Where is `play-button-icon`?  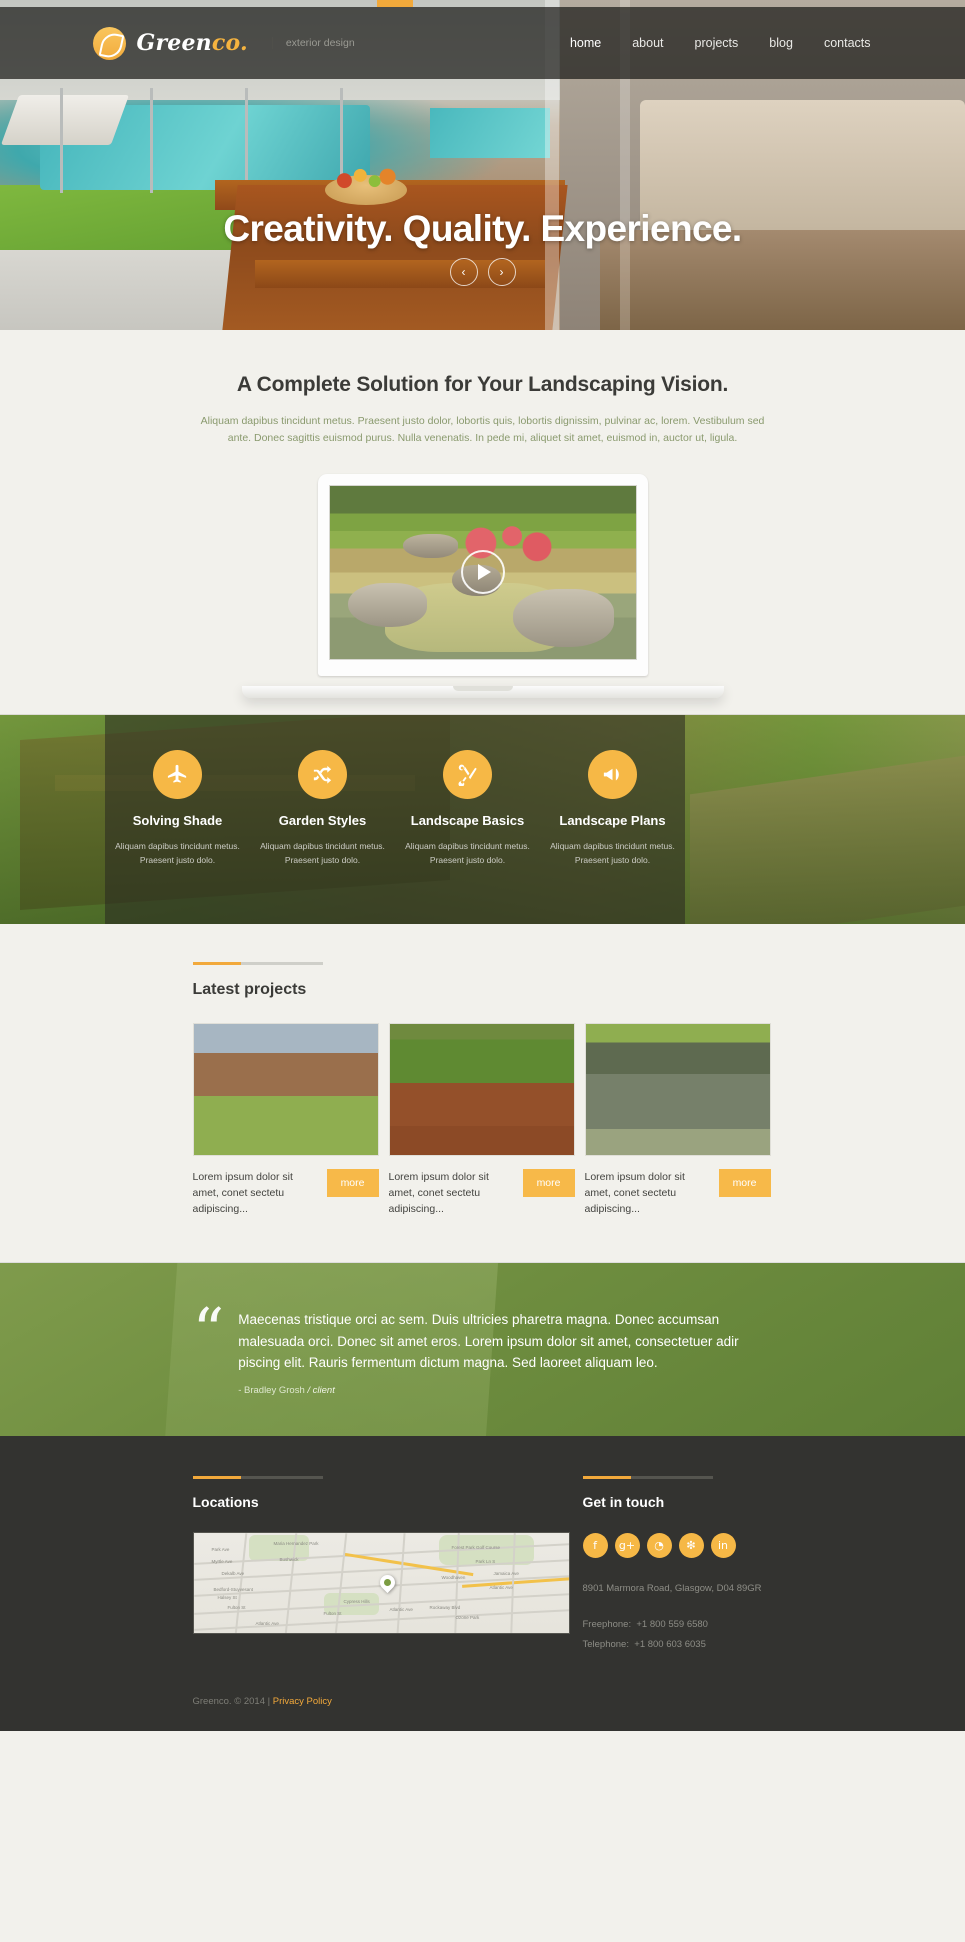 play-button-icon is located at coordinates (482, 572).